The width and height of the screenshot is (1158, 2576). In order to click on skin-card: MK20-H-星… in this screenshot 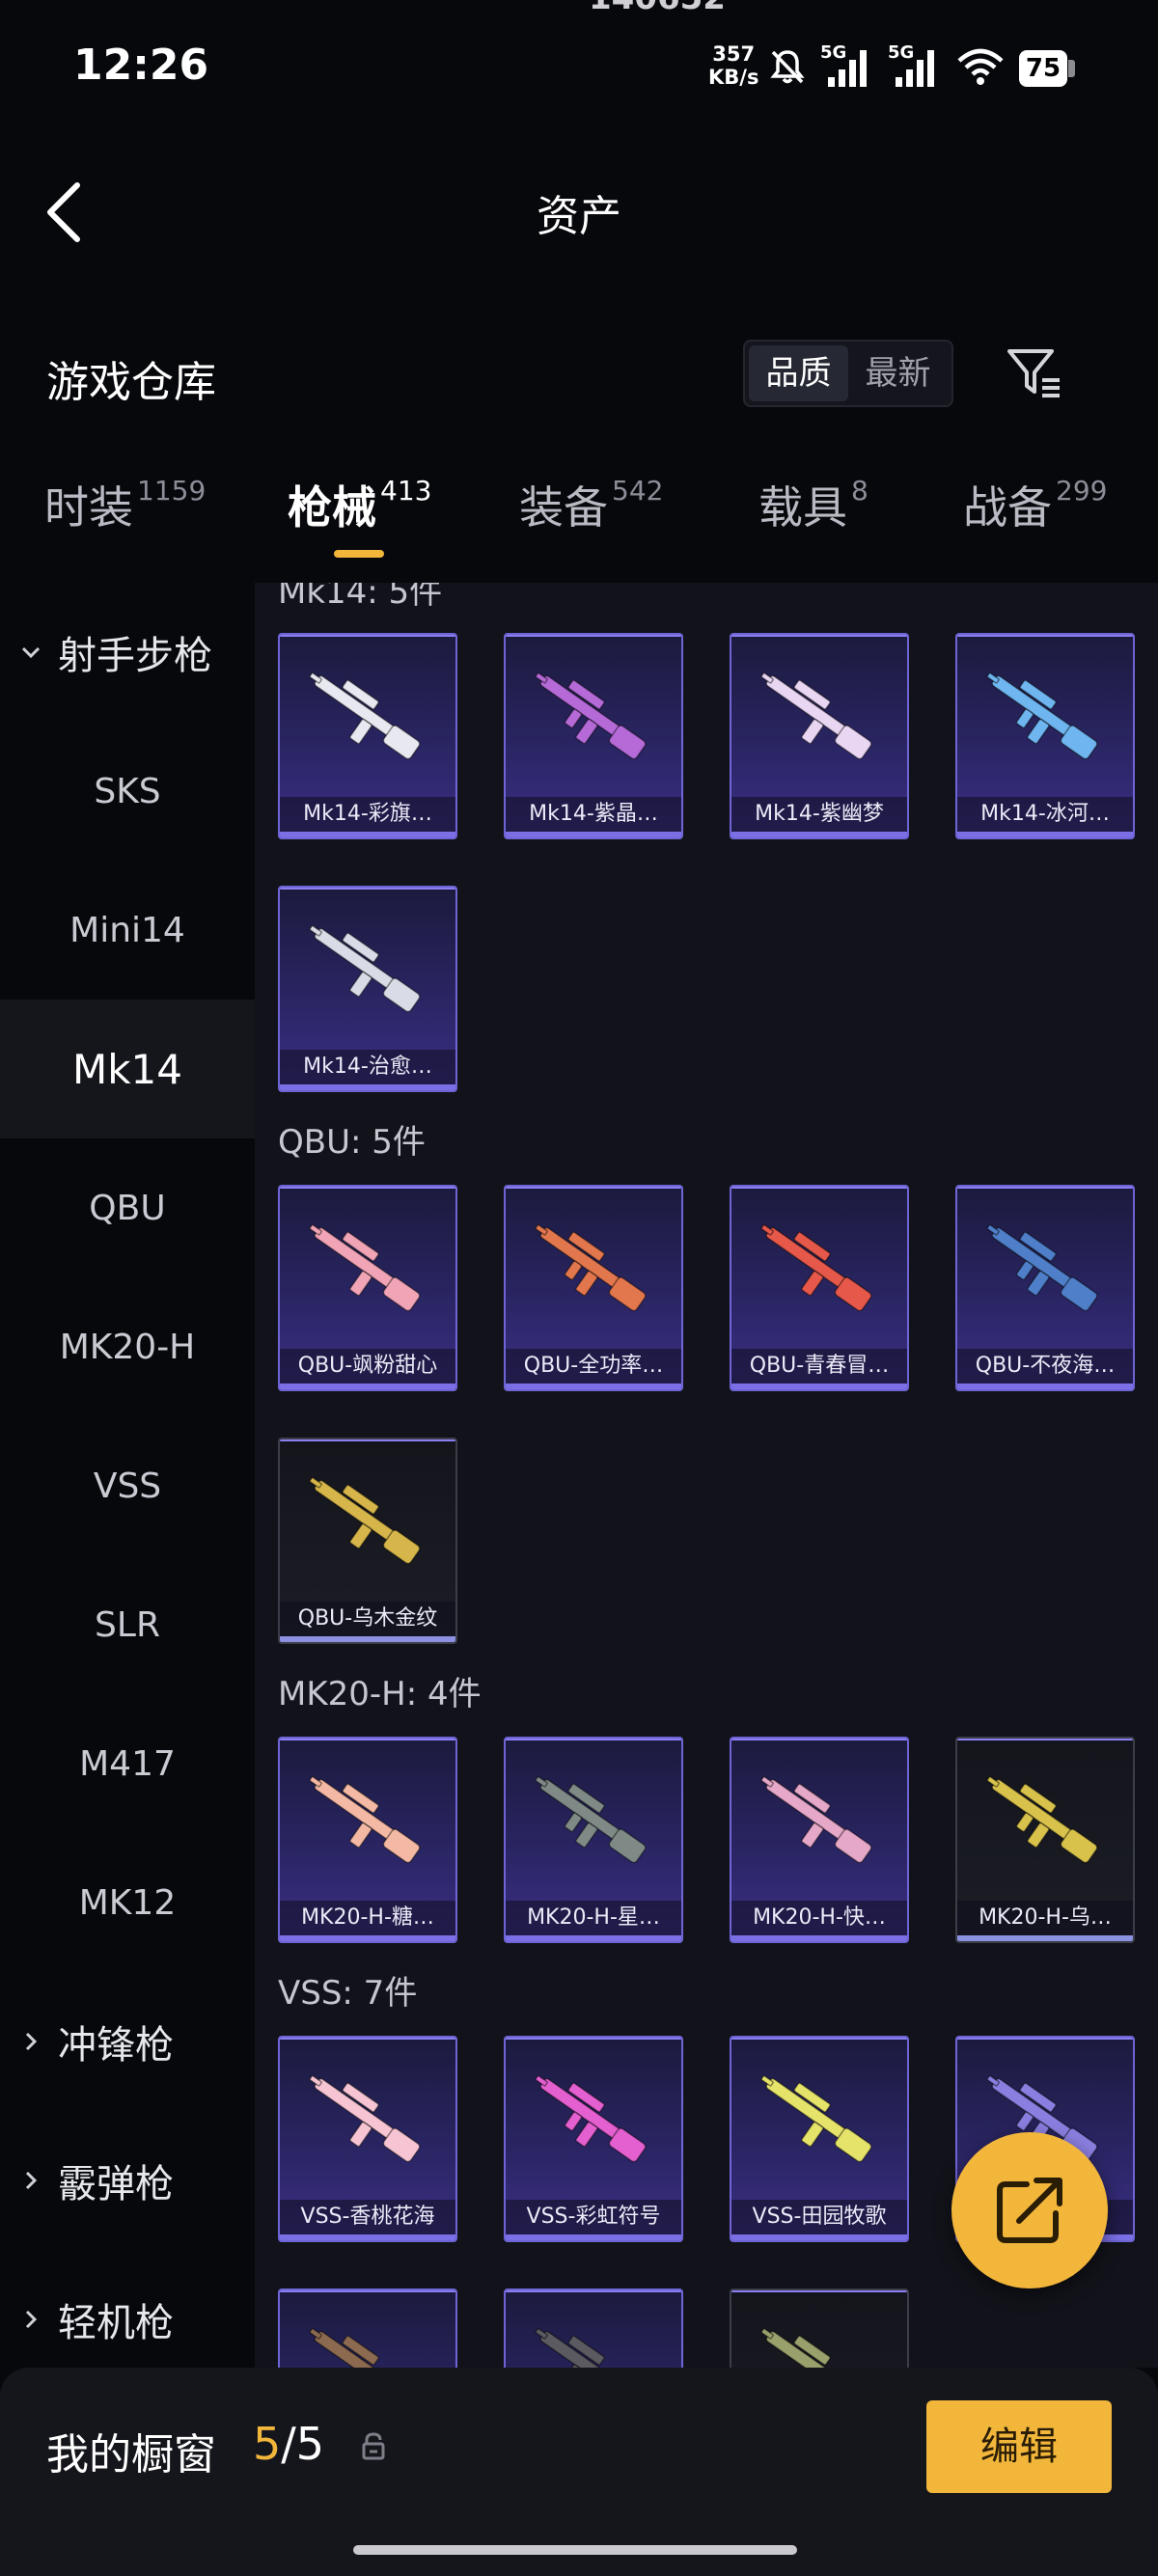, I will do `click(593, 1840)`.